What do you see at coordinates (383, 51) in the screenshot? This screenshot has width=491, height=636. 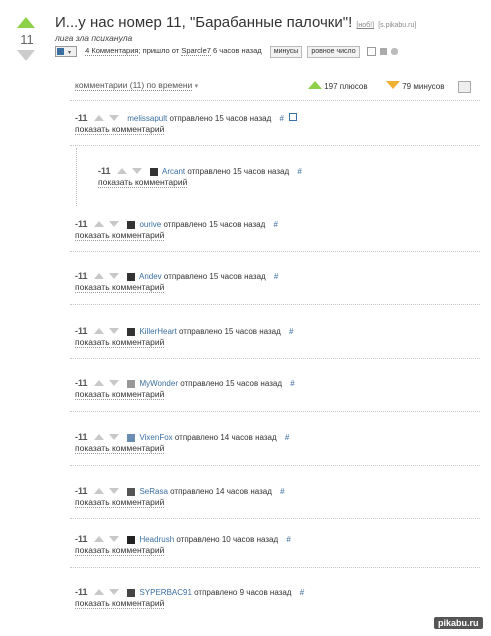 I see `vk-icon` at bounding box center [383, 51].